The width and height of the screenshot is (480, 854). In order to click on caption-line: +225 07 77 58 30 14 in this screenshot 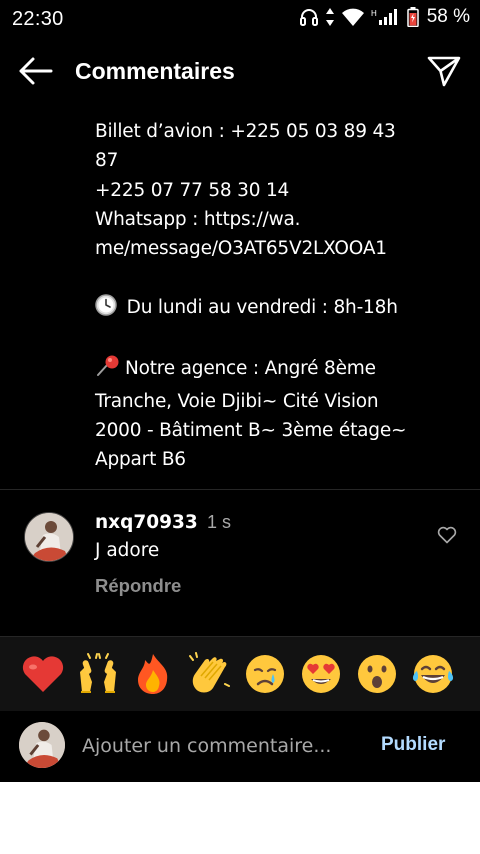, I will do `click(192, 190)`.